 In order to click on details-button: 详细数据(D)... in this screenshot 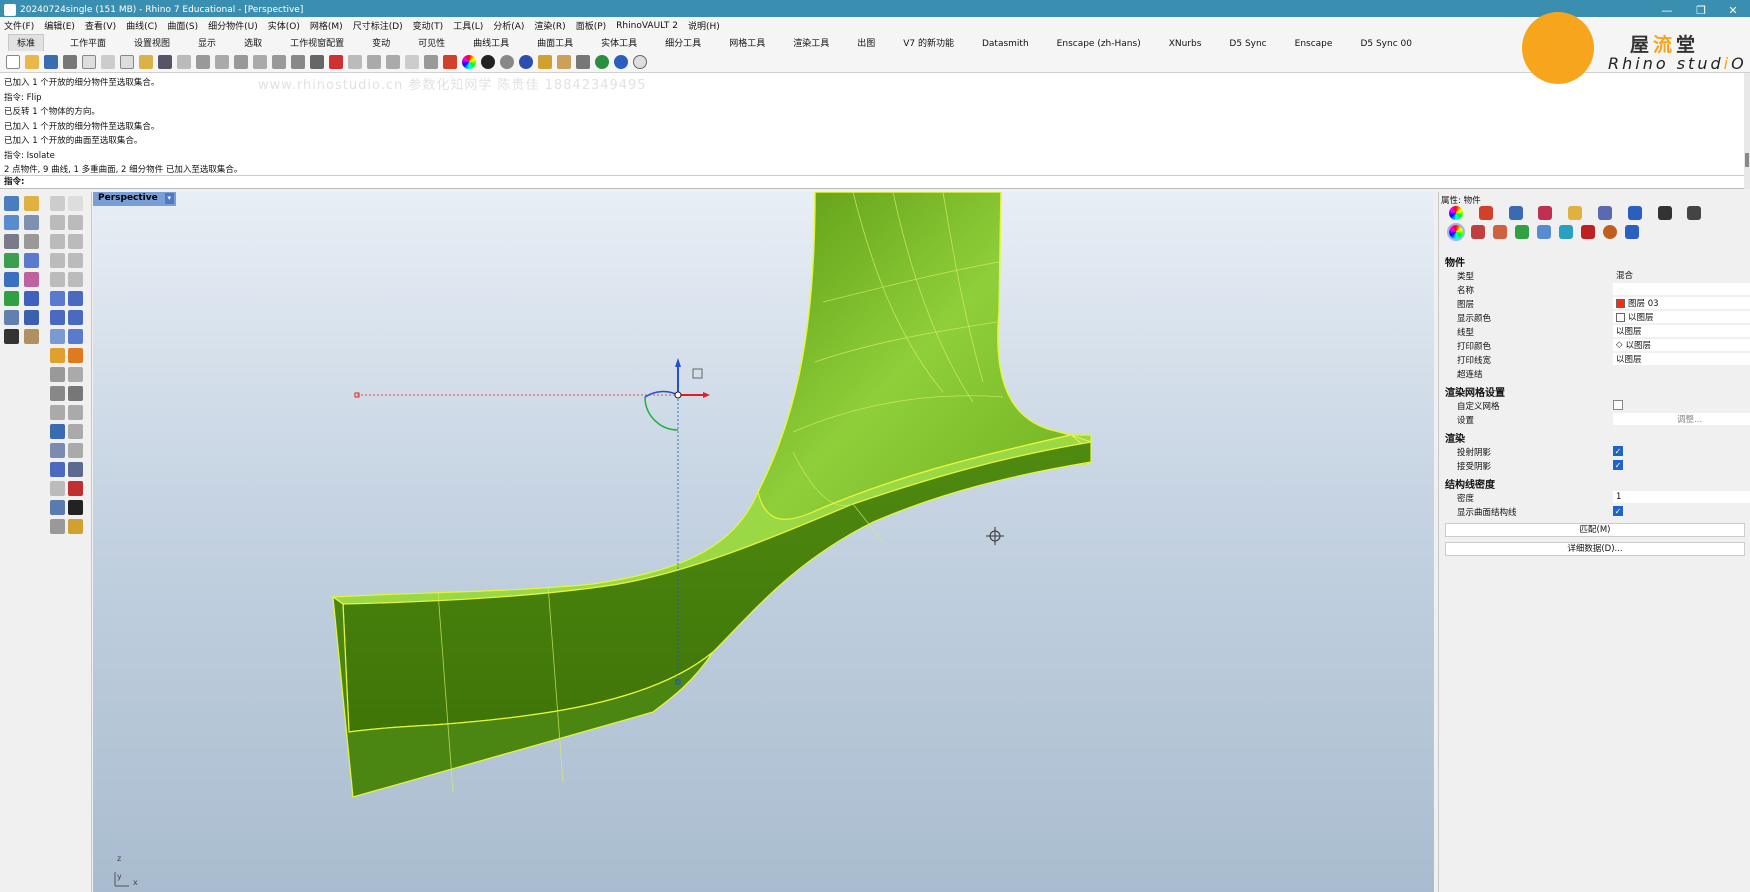, I will do `click(1595, 549)`.